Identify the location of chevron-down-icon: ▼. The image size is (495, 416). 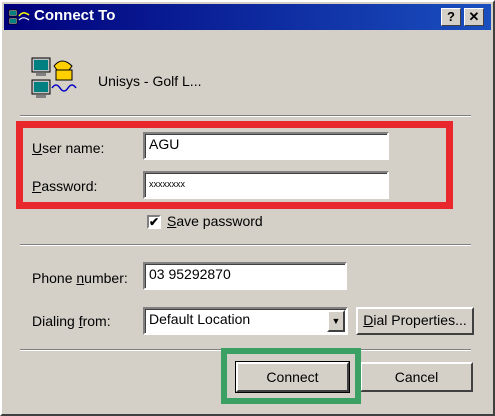
(336, 321).